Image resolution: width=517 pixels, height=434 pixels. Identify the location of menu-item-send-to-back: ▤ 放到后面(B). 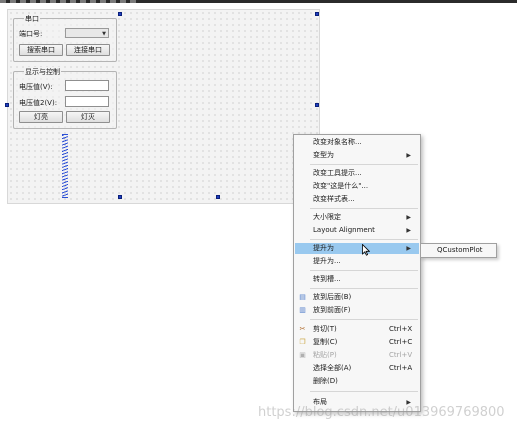
(357, 297).